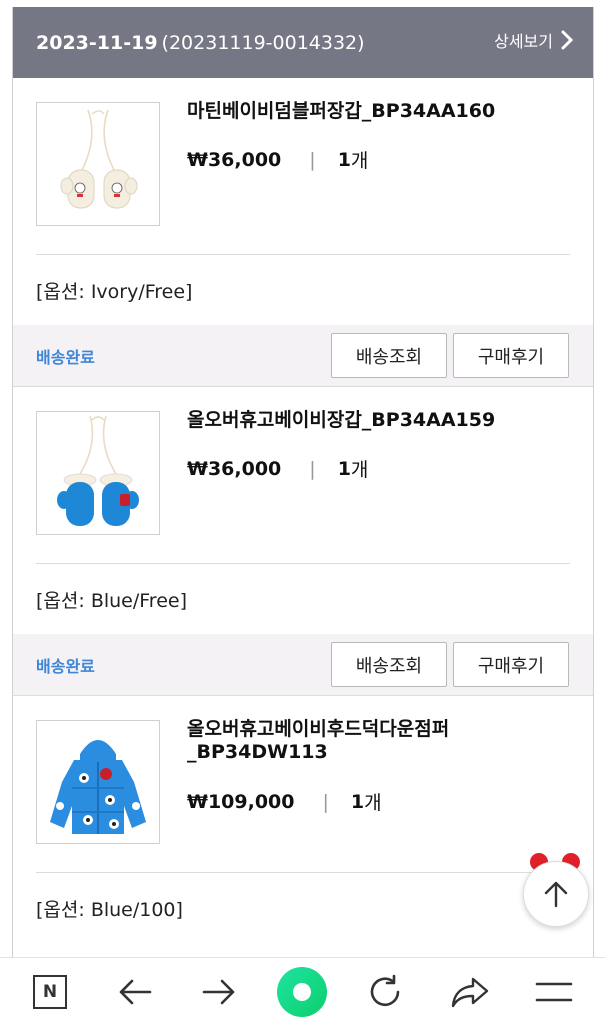  Describe the element at coordinates (241, 801) in the screenshot. I see `product-price: ₩109,000` at that location.